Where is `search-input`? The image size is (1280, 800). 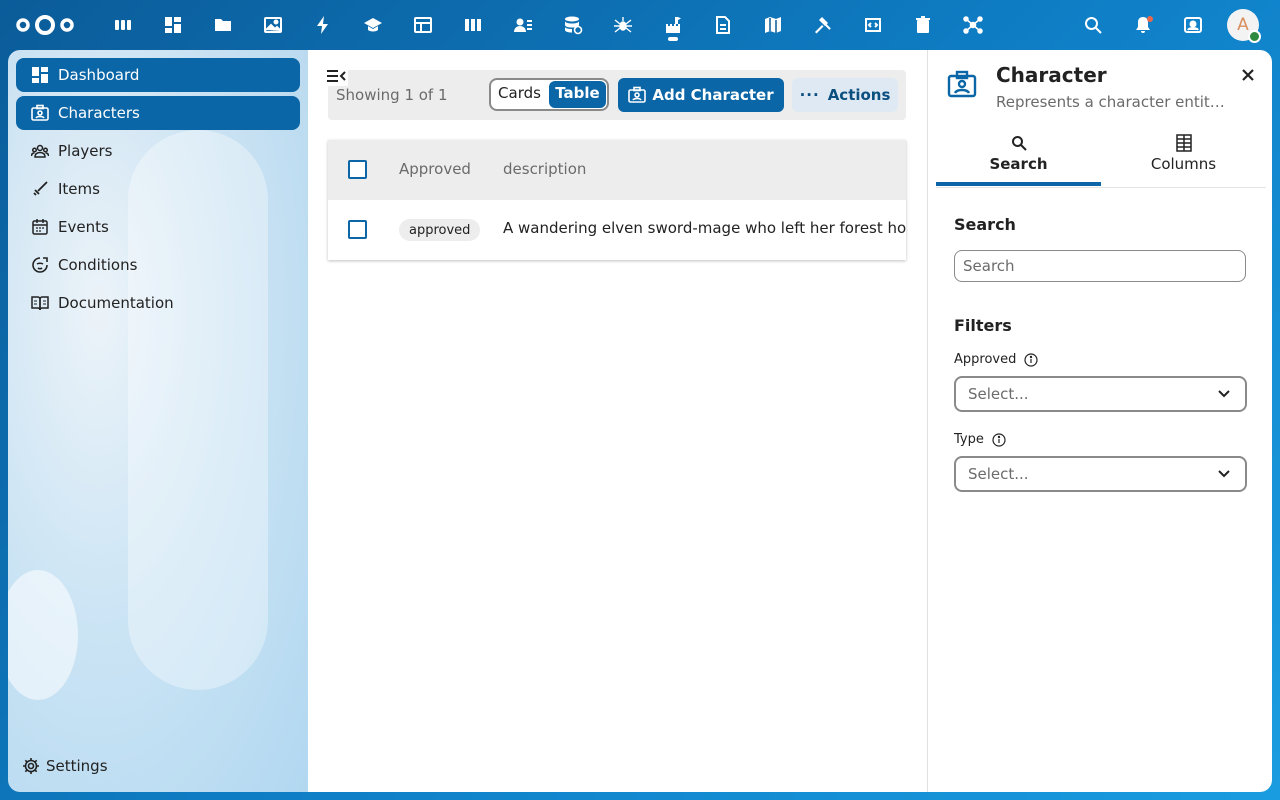
search-input is located at coordinates (1100, 266).